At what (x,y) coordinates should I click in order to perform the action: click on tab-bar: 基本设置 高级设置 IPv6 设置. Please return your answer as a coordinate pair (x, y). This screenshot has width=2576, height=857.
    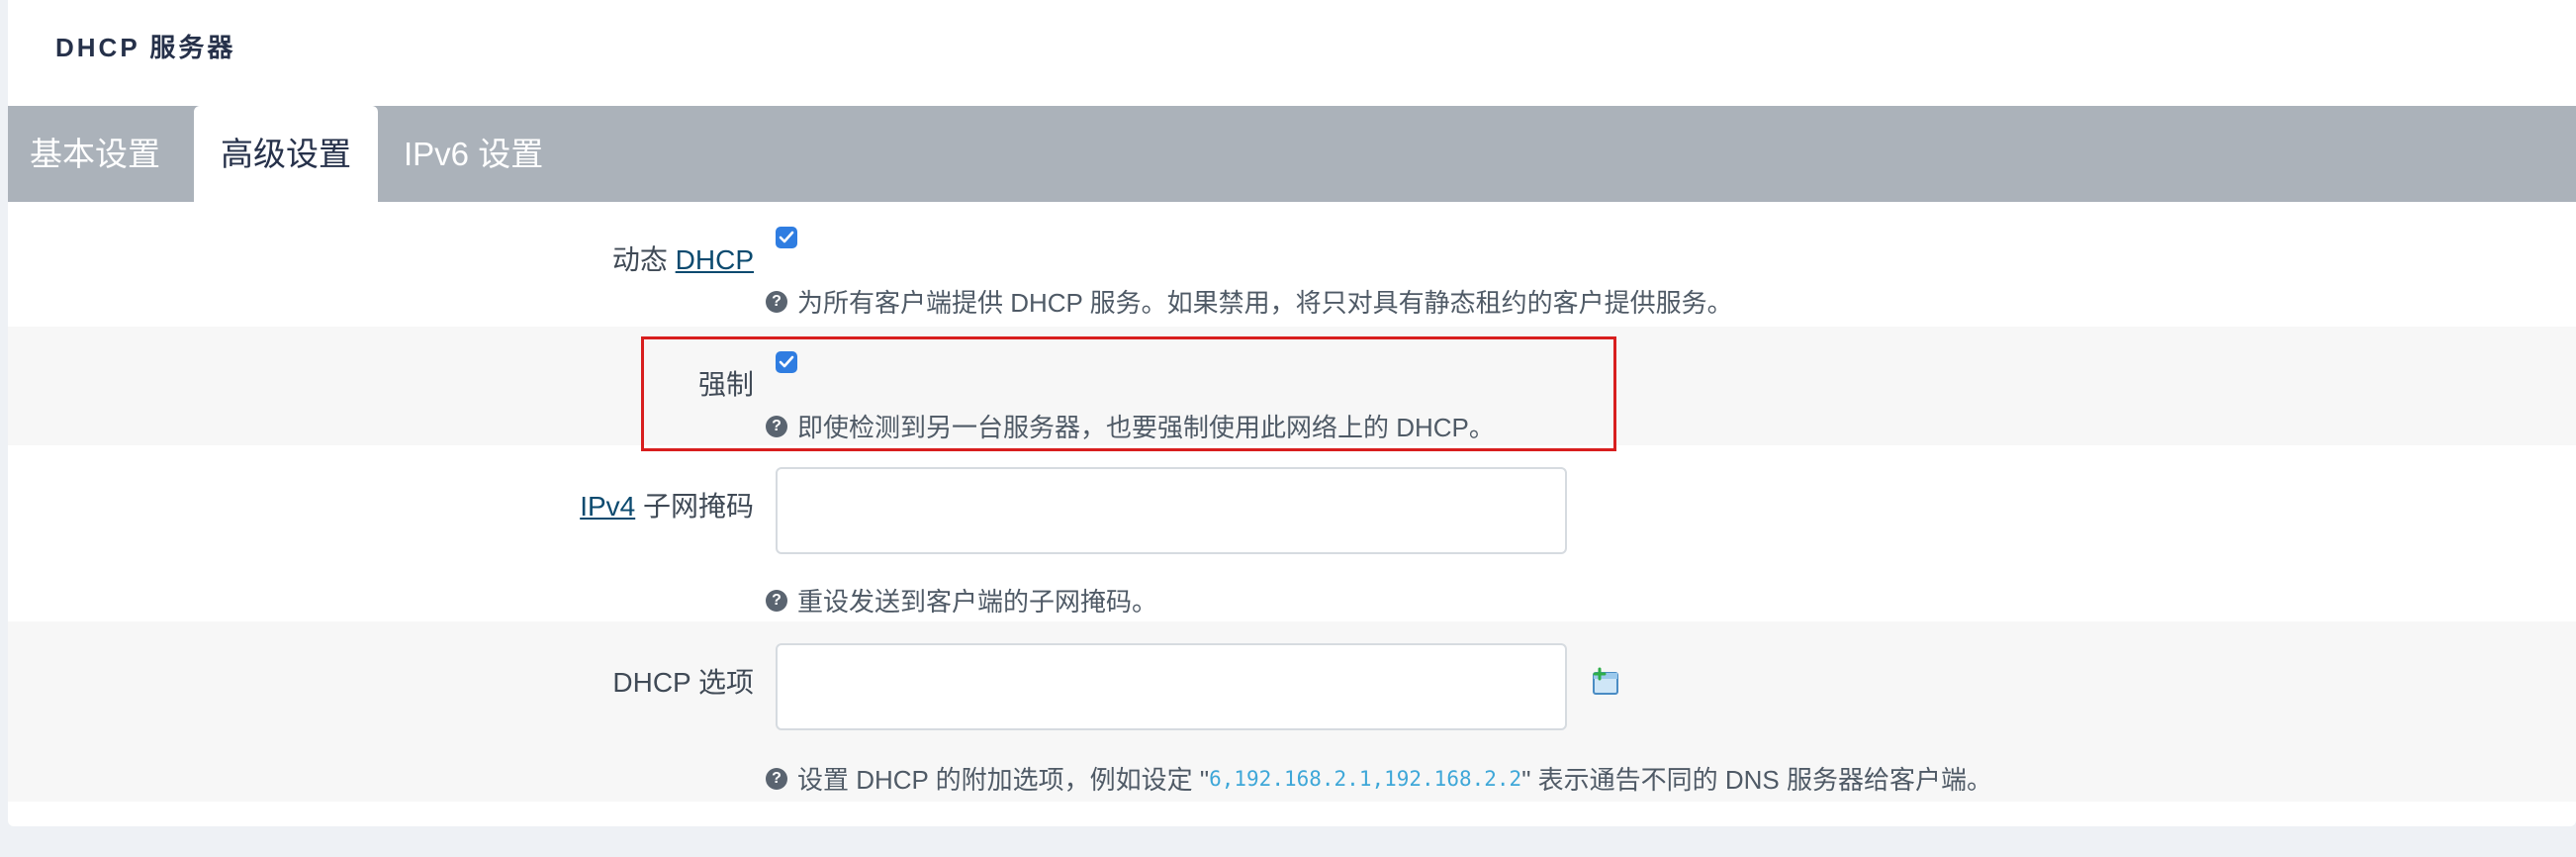
    Looking at the image, I should click on (1292, 154).